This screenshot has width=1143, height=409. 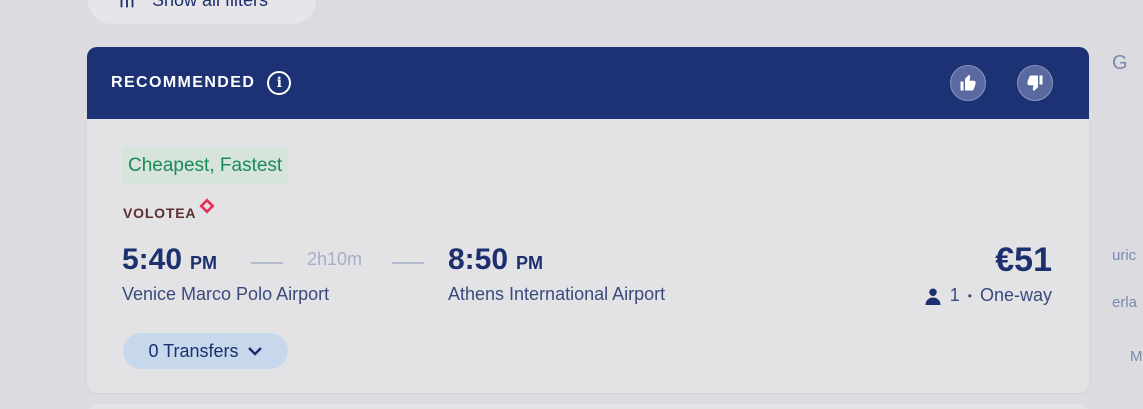 I want to click on transfers-toggle-button: 0 Transfers, so click(x=205, y=351).